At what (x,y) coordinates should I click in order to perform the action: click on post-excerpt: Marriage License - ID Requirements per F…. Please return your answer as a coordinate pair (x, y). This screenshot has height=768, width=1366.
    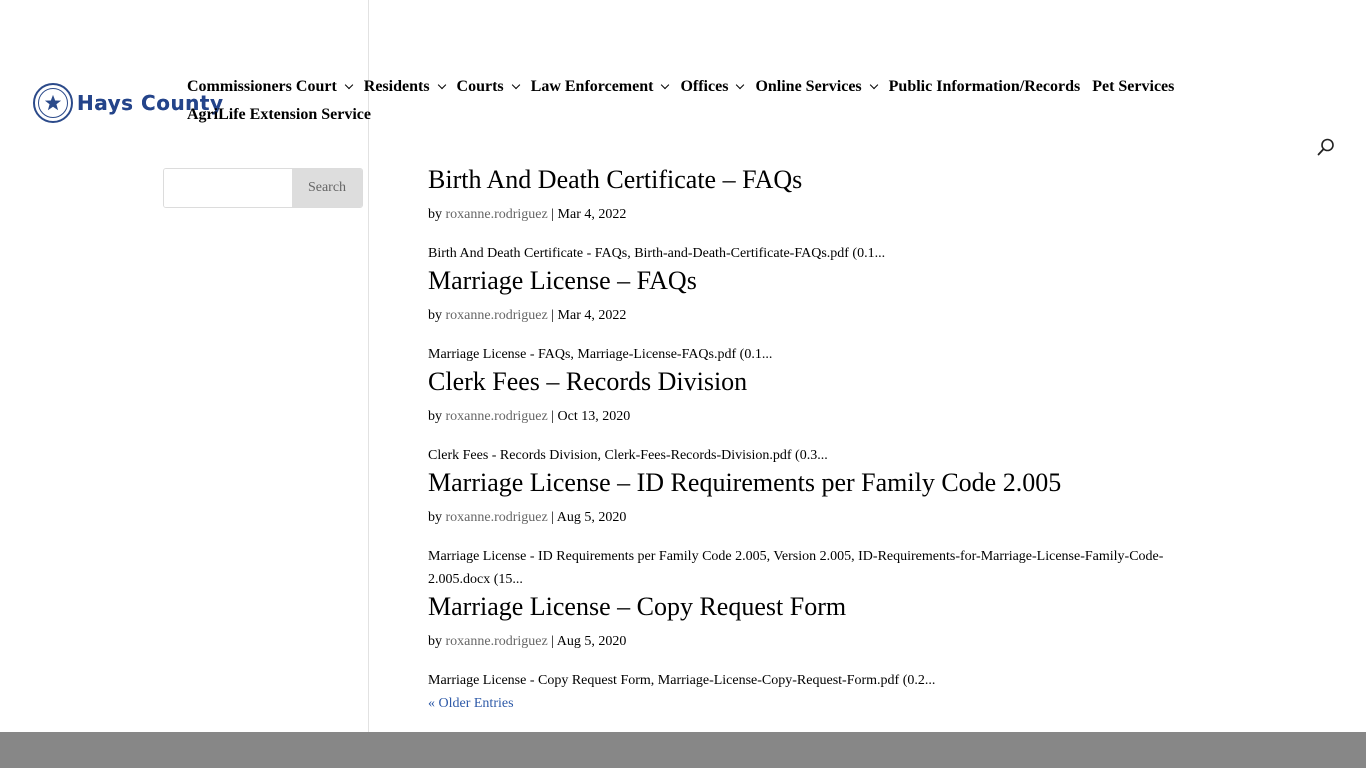
    Looking at the image, I should click on (796, 568).